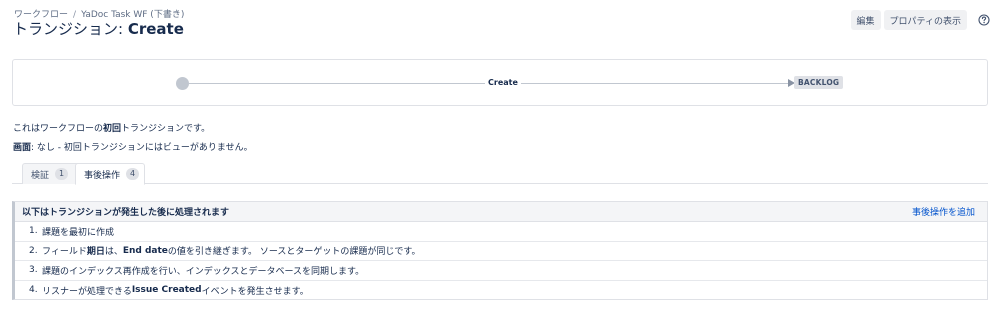 This screenshot has height=313, width=999. I want to click on edit-button: 編集, so click(865, 20).